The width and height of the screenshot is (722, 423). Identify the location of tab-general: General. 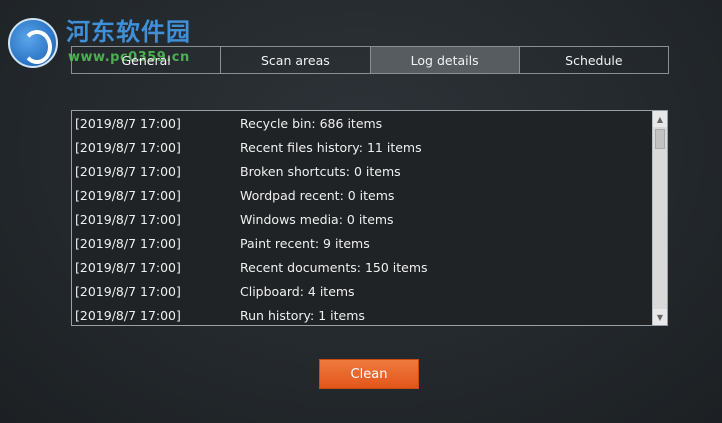
(147, 60).